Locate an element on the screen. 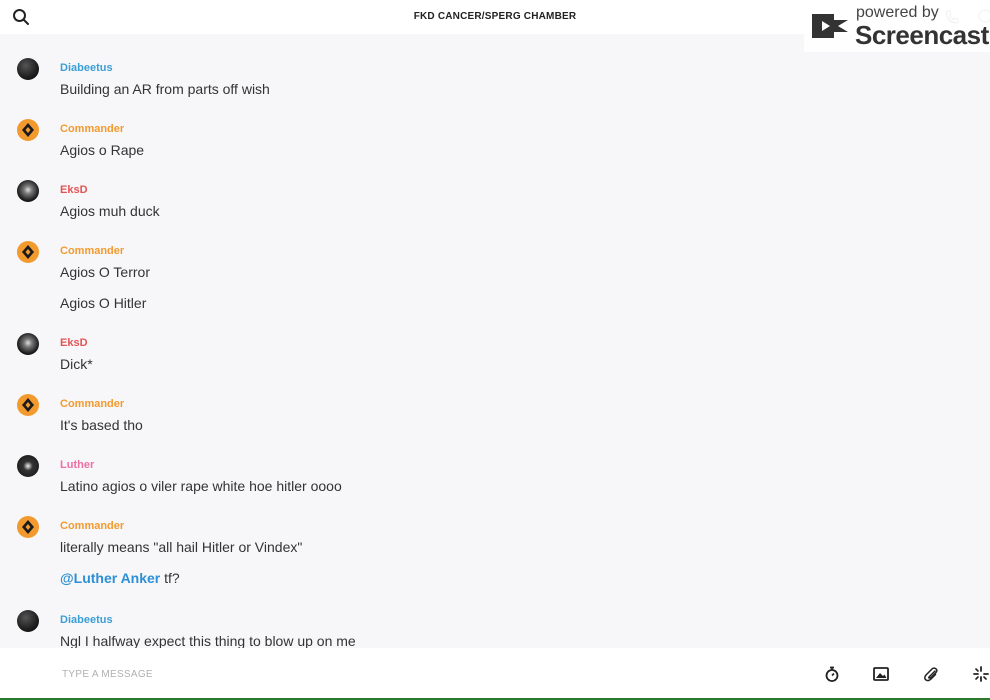 The width and height of the screenshot is (990, 700). message-text: Agios O Hitler is located at coordinates (103, 303).